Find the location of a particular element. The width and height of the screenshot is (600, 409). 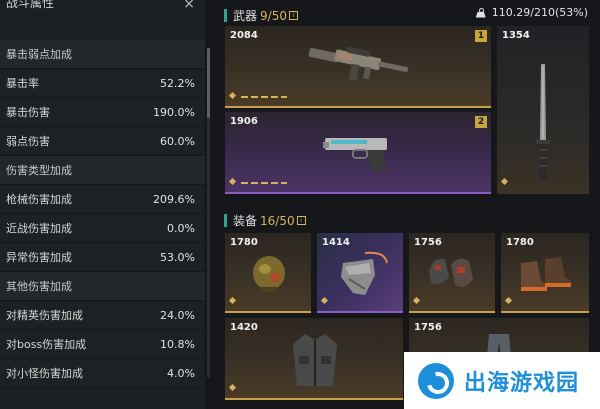

stat-row: 对小怪伤害加成 4.0% is located at coordinates (102, 373).